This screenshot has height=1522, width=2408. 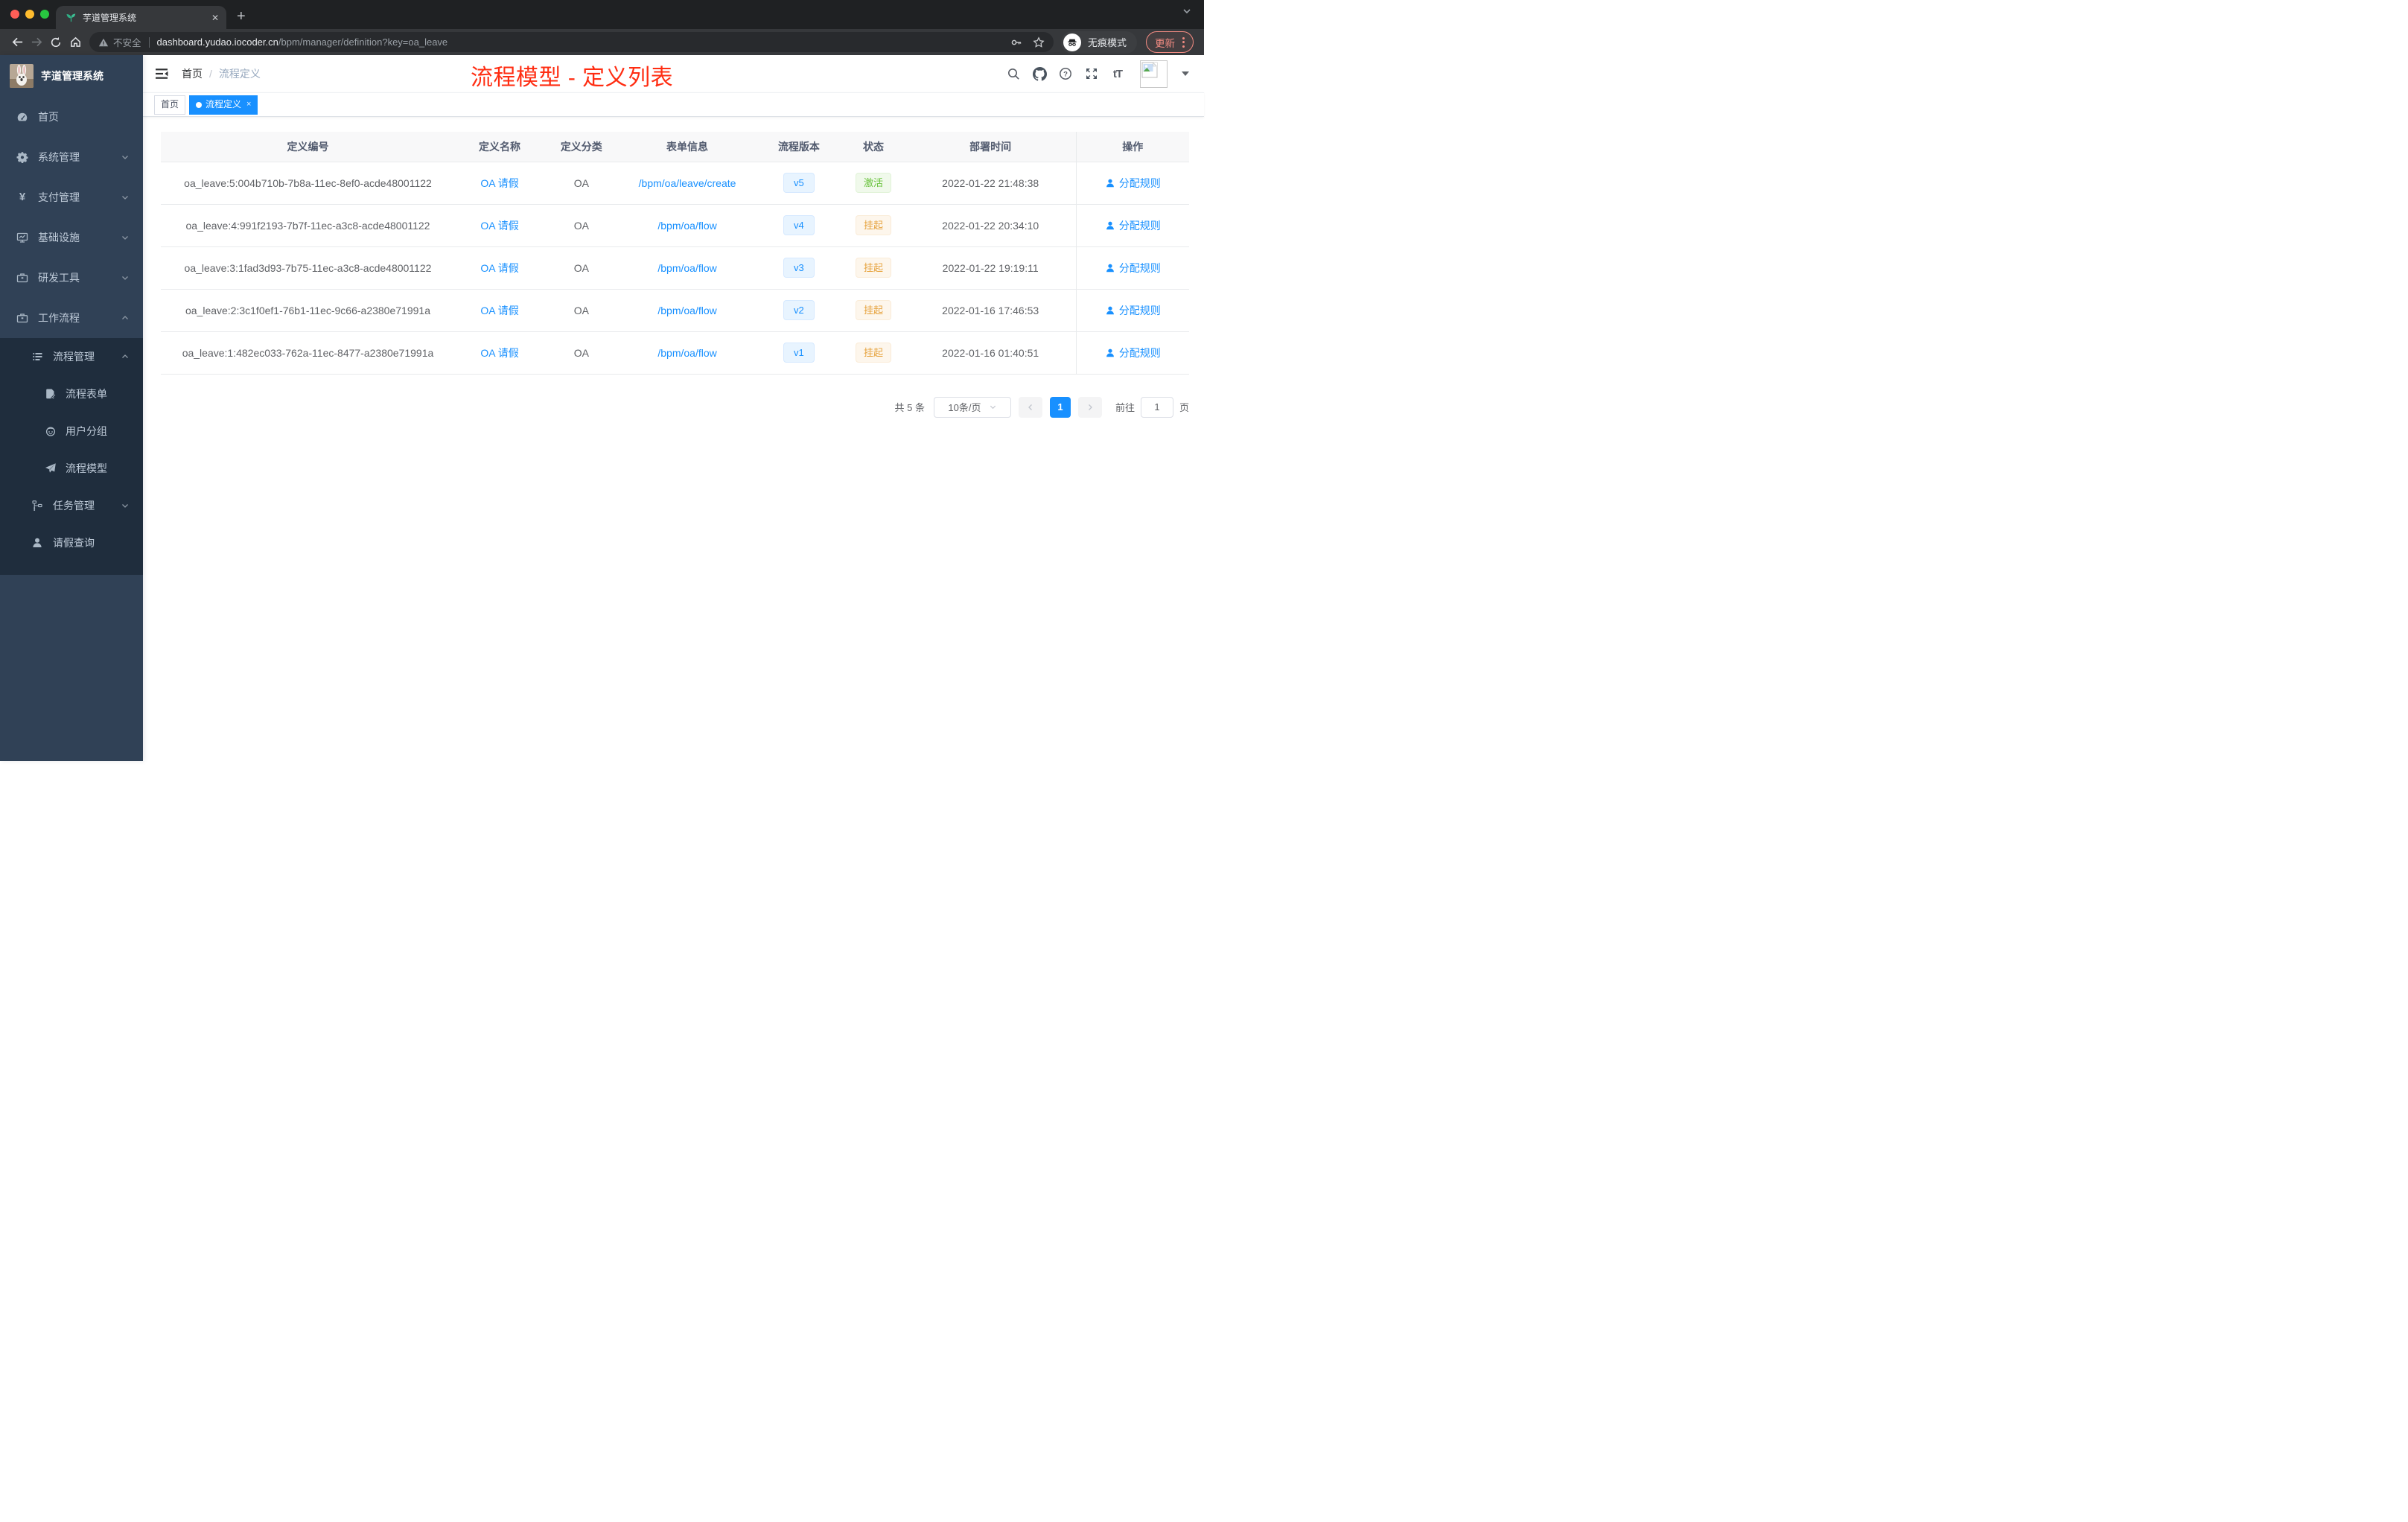 I want to click on page-size-select: 10条/页, so click(x=972, y=407).